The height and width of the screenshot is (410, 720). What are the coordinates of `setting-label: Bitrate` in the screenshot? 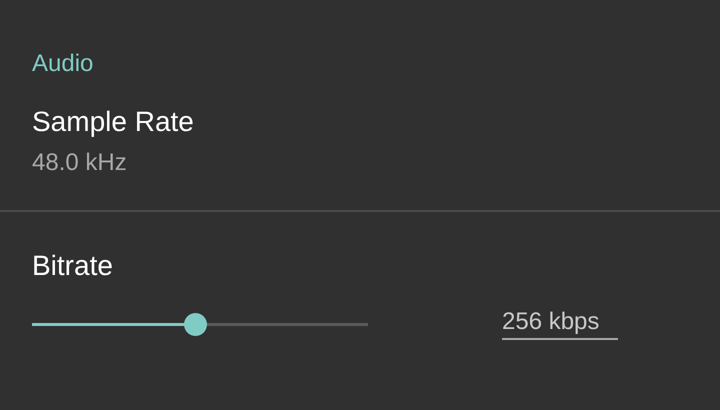 It's located at (72, 266).